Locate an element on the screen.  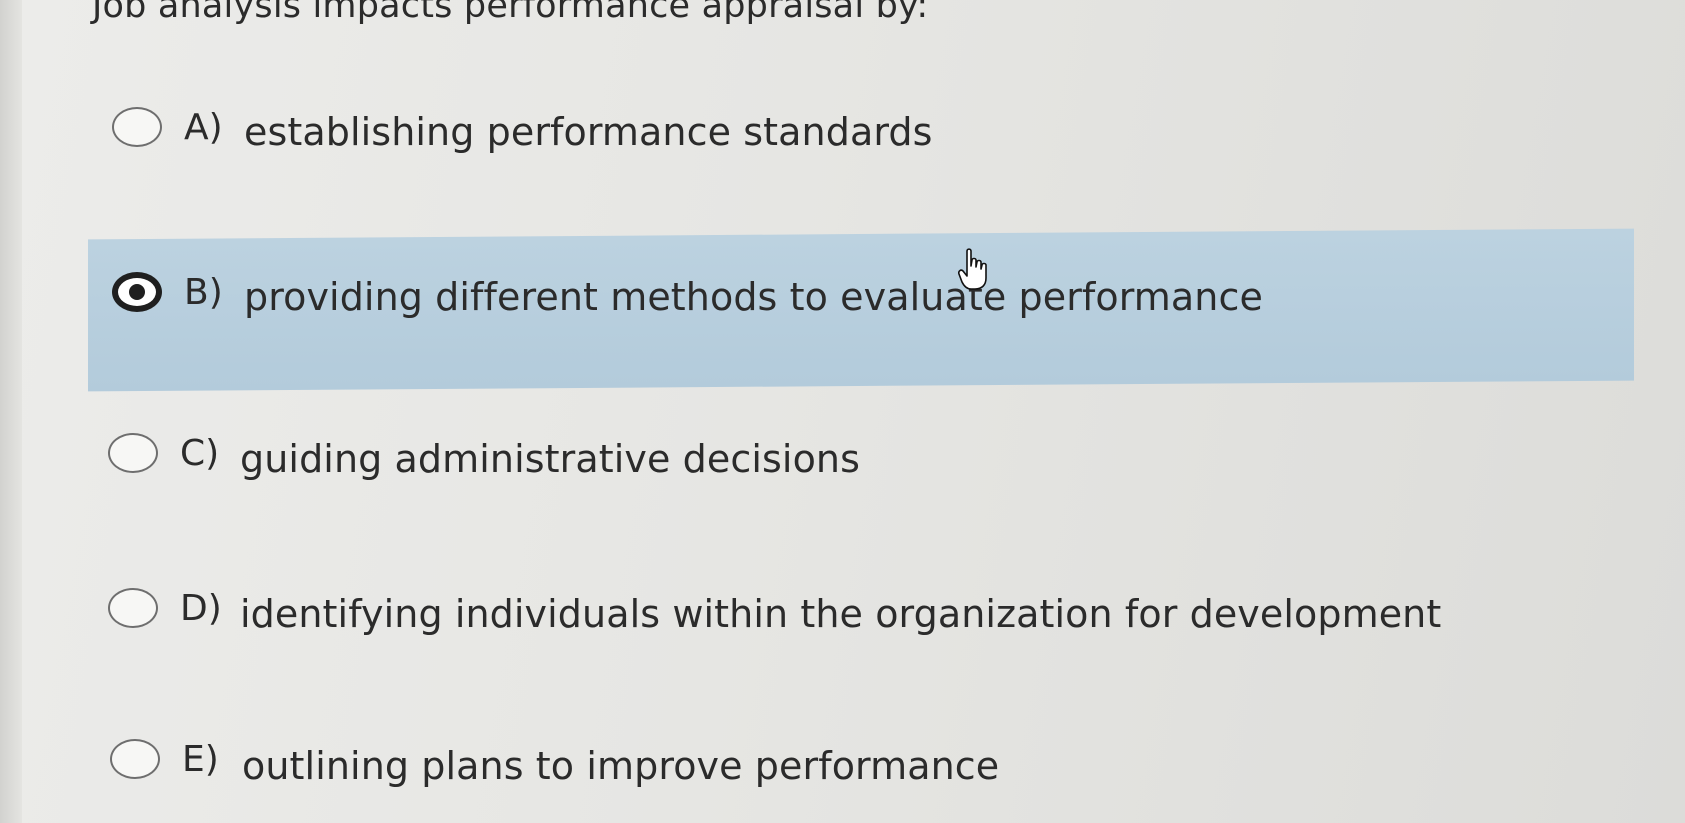
option-a: A) establishing performance standards is located at coordinates (522, 127).